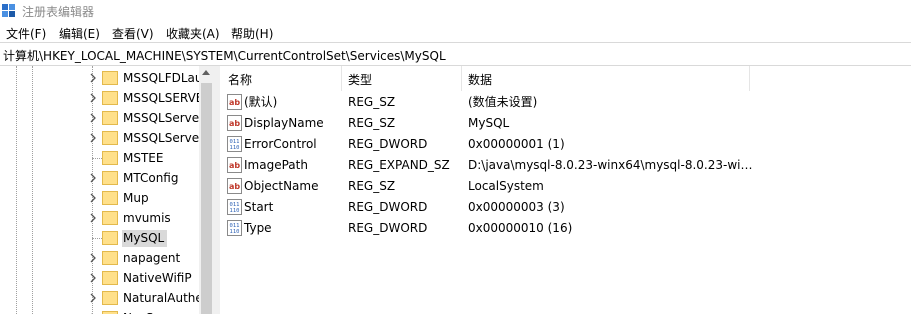 The height and width of the screenshot is (314, 911). I want to click on tree-item-label: mvumis, so click(147, 218).